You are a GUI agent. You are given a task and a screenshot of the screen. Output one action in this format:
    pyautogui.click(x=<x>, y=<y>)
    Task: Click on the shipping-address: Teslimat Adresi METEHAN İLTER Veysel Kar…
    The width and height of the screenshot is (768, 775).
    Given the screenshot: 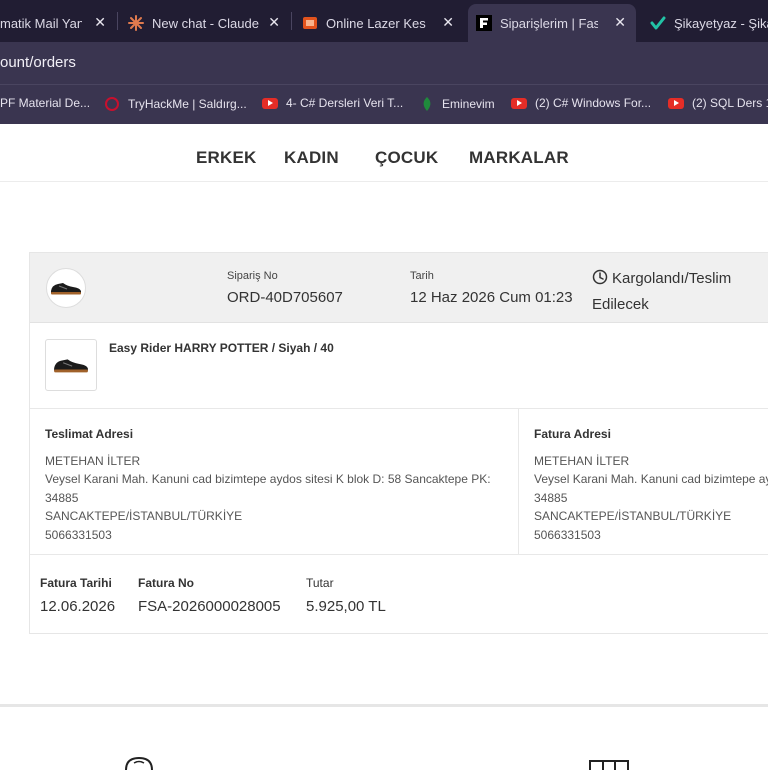 What is the action you would take?
    pyautogui.click(x=275, y=485)
    